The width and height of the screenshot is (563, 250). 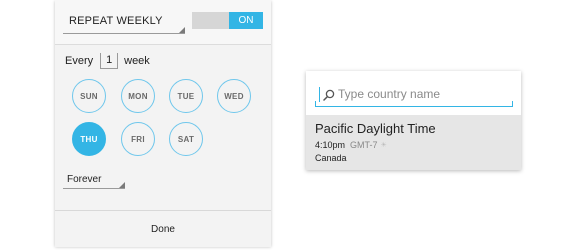 I want to click on done-button: Done, so click(x=163, y=228).